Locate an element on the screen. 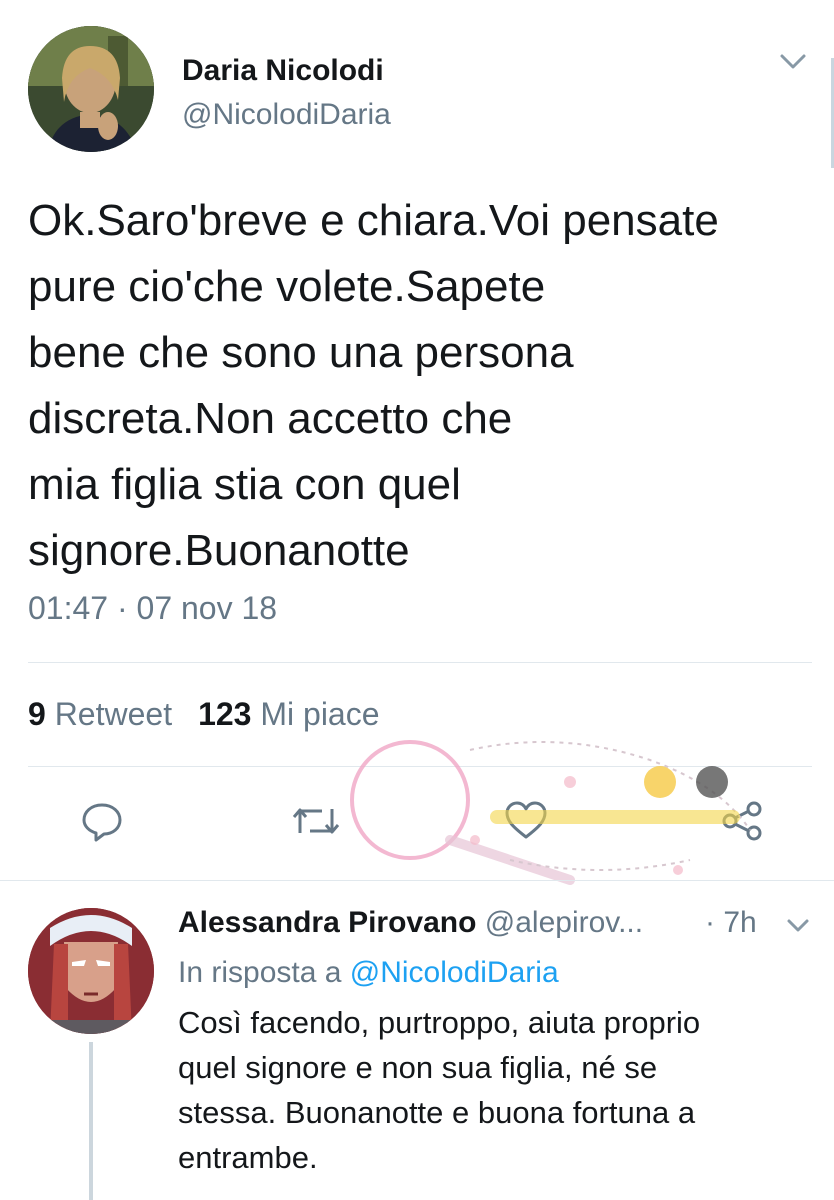 This screenshot has height=1200, width=834. tweet-text-line: pure cio'che volete.Sapete is located at coordinates (287, 286).